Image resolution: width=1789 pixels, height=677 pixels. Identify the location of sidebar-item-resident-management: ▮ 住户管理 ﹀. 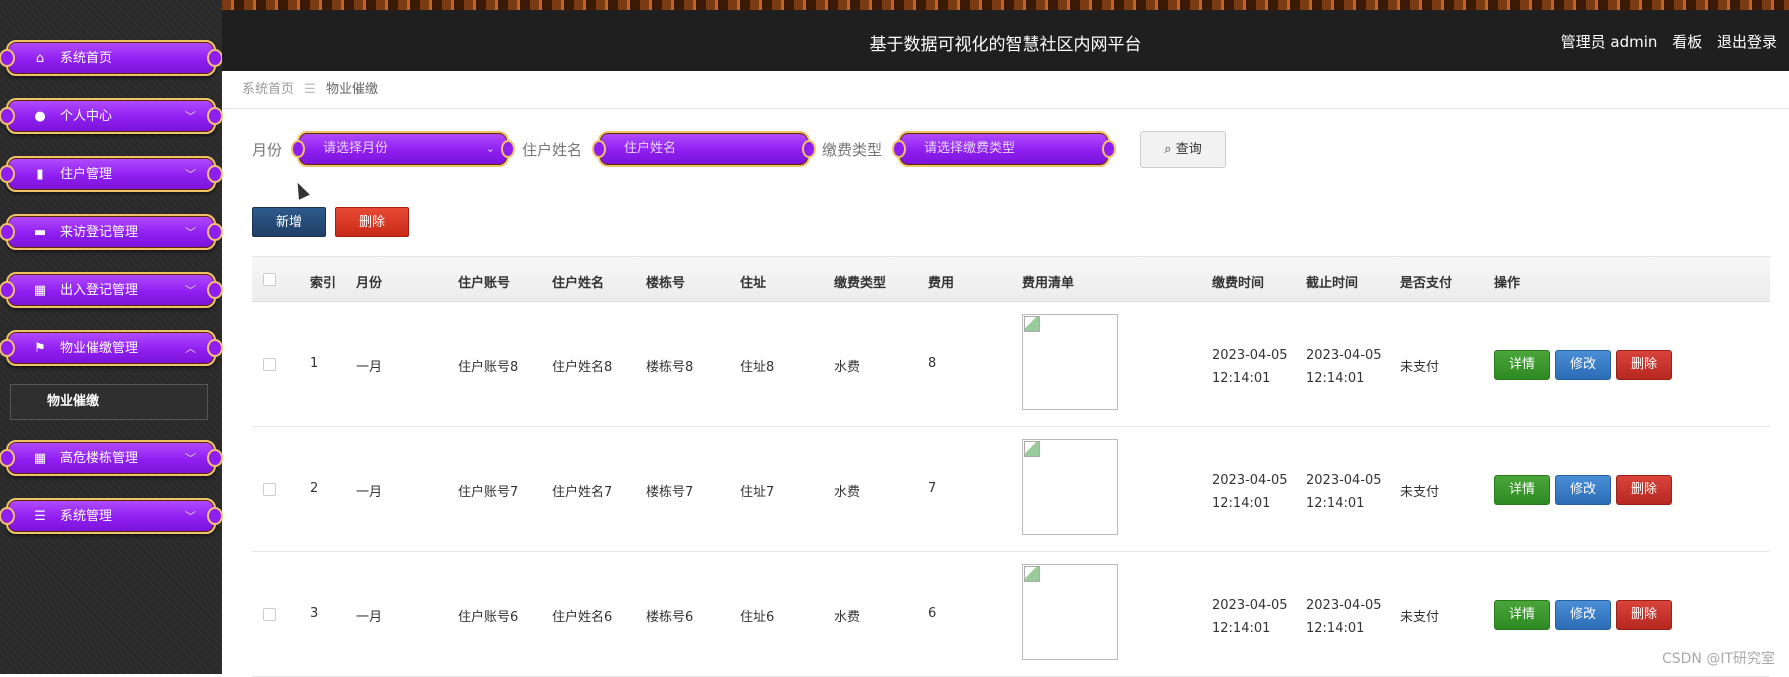
(111, 174).